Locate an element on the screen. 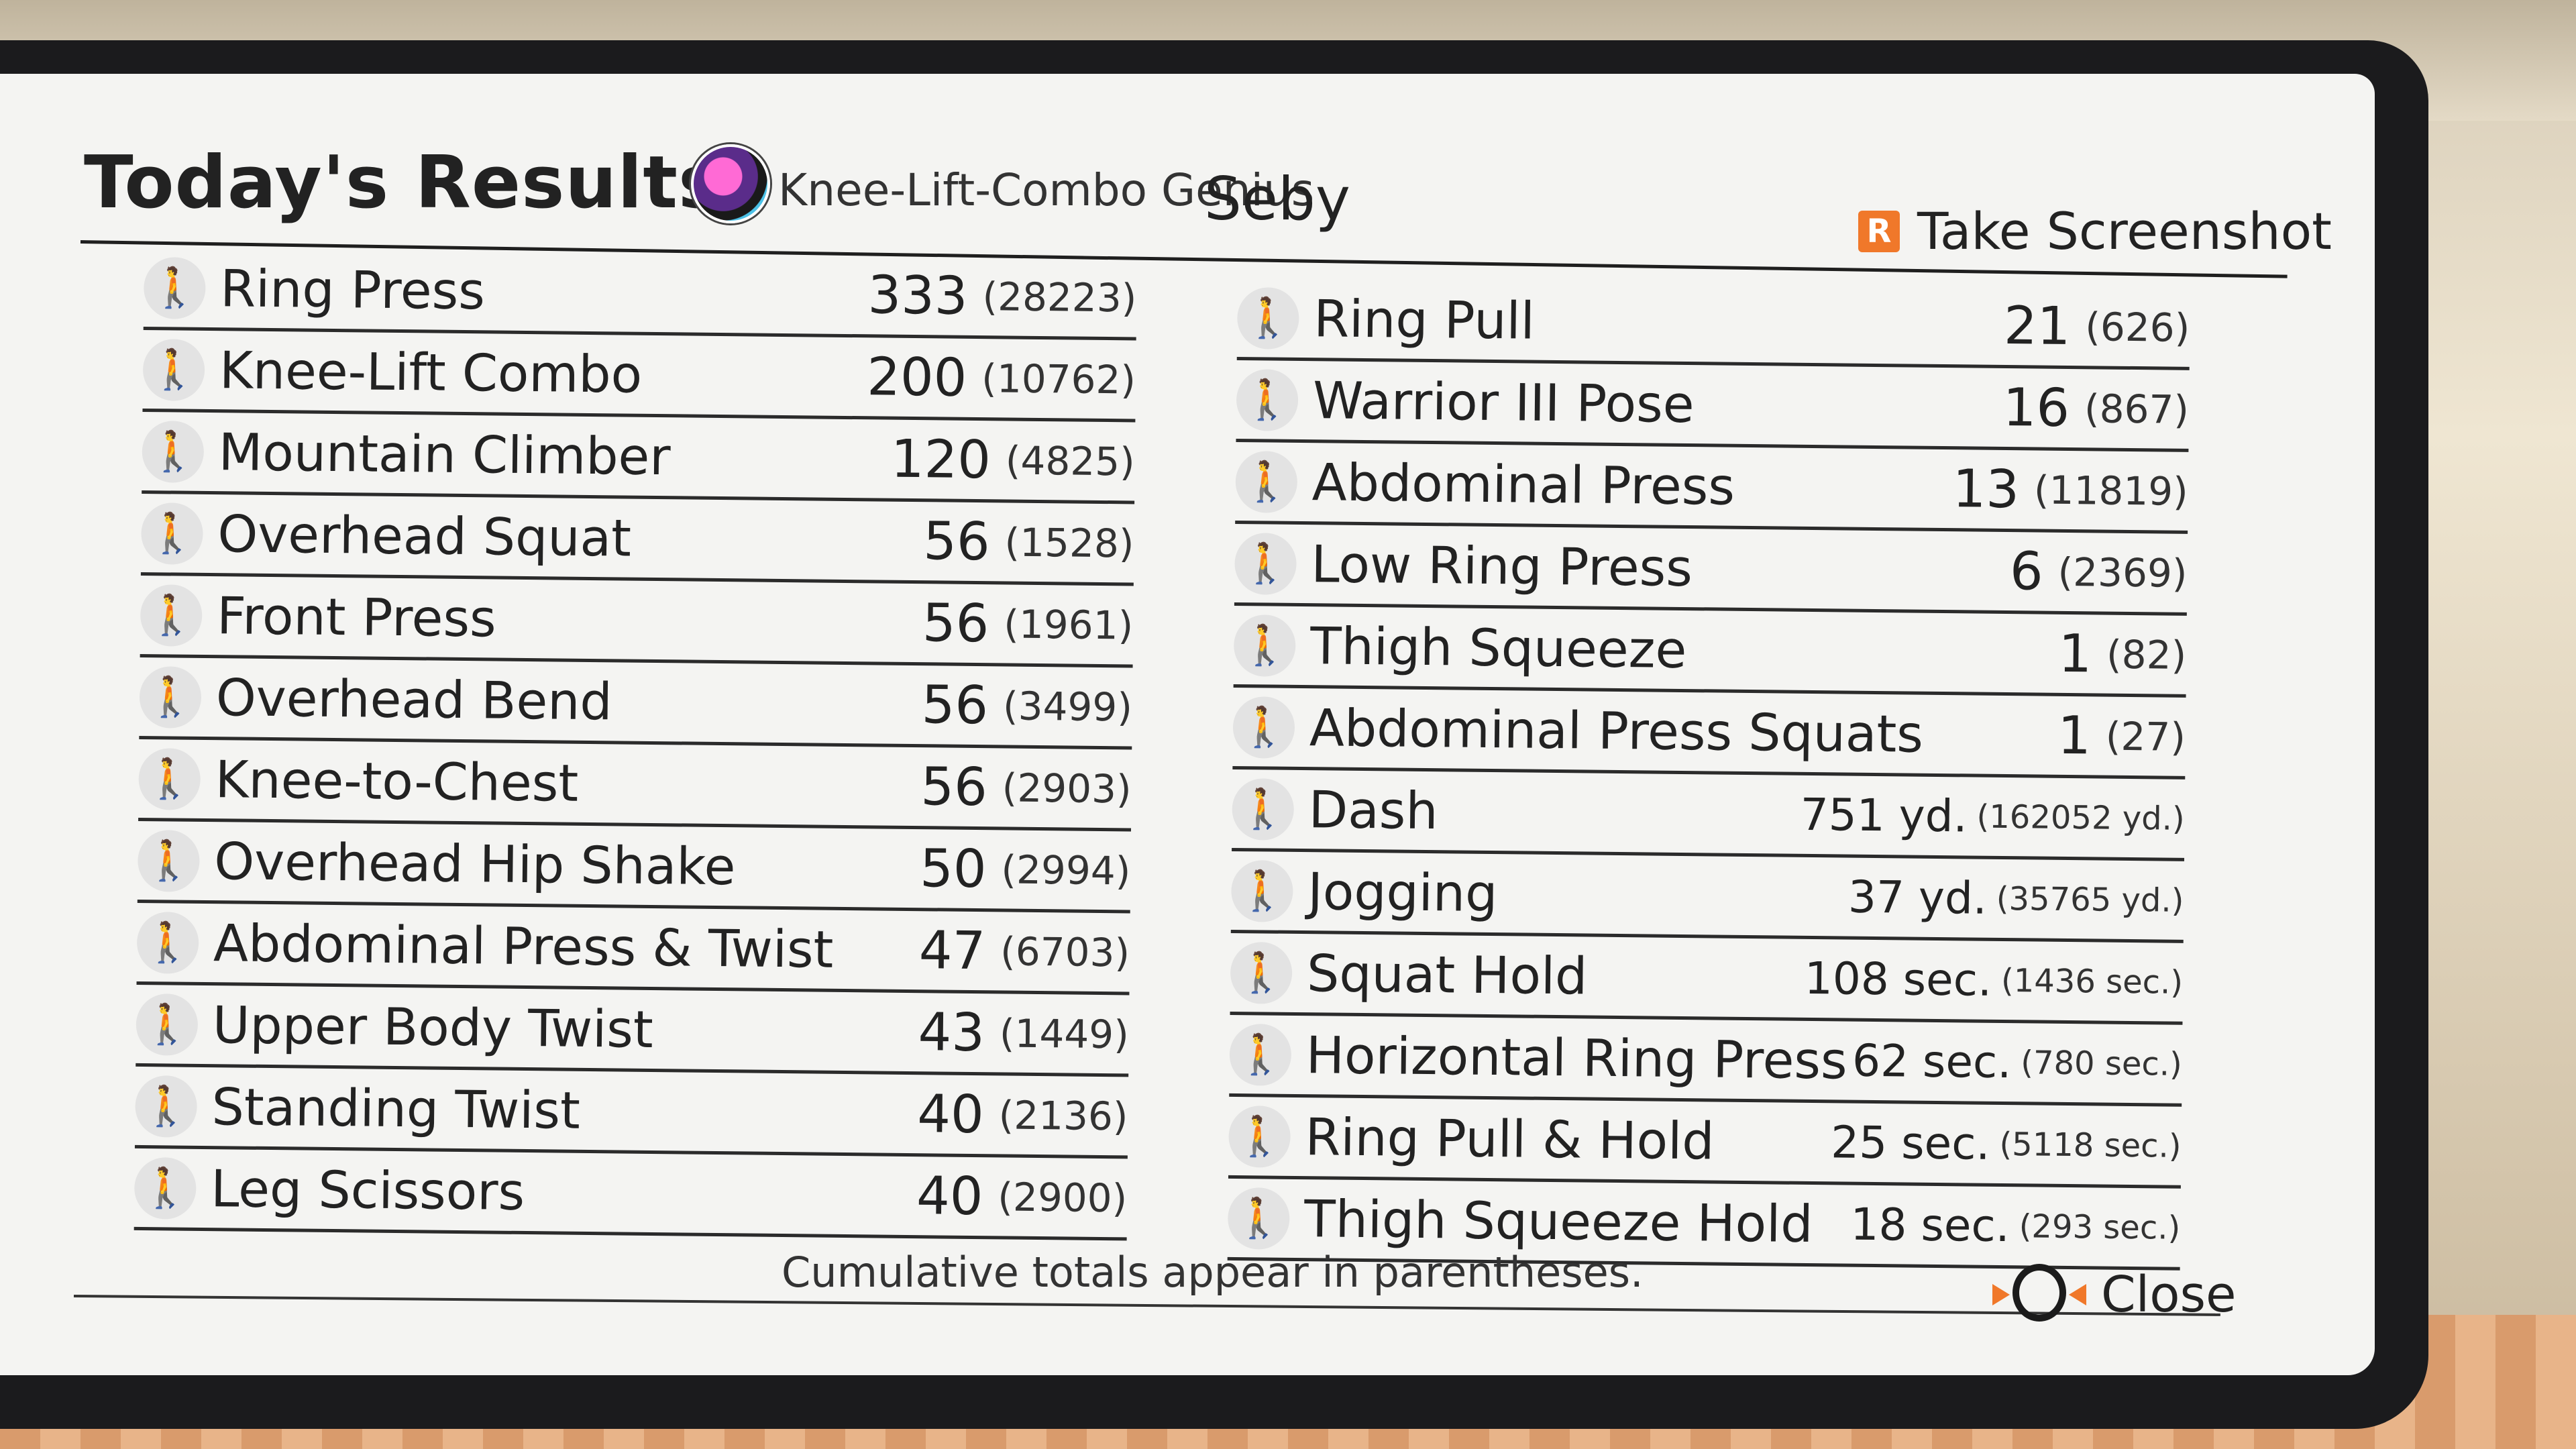  exercise-name: Thigh Squeeze Hold is located at coordinates (1558, 1221).